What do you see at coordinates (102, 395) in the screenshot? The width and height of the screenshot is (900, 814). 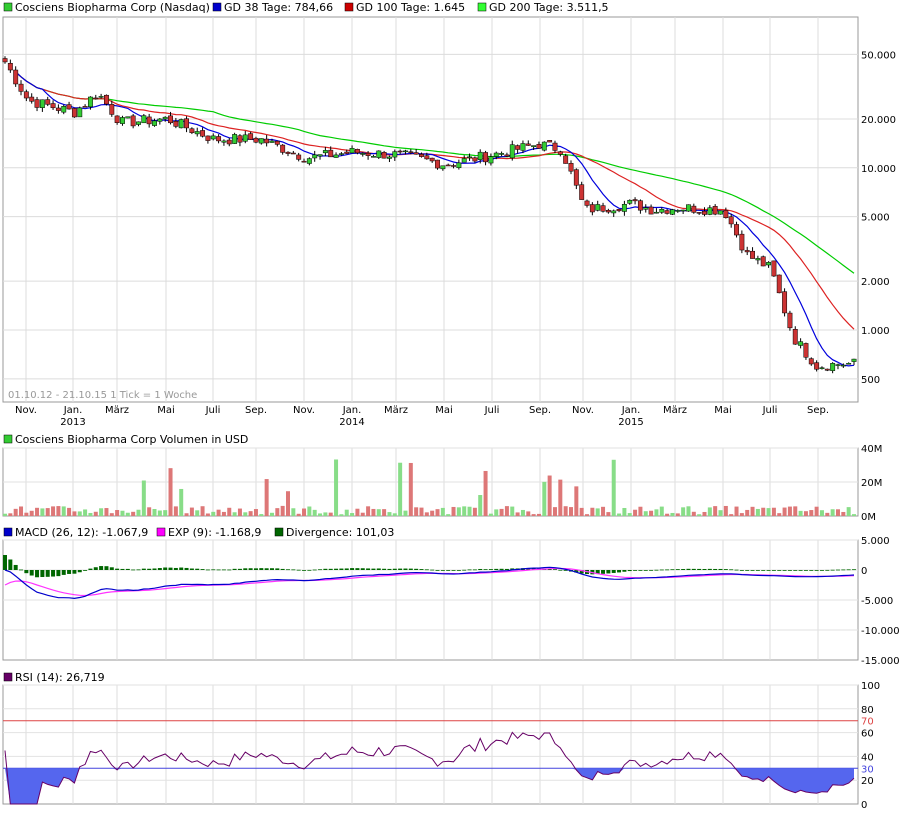 I see `range-note: 01.10.12 - 21.10.15 1 Tick = 1 Woche` at bounding box center [102, 395].